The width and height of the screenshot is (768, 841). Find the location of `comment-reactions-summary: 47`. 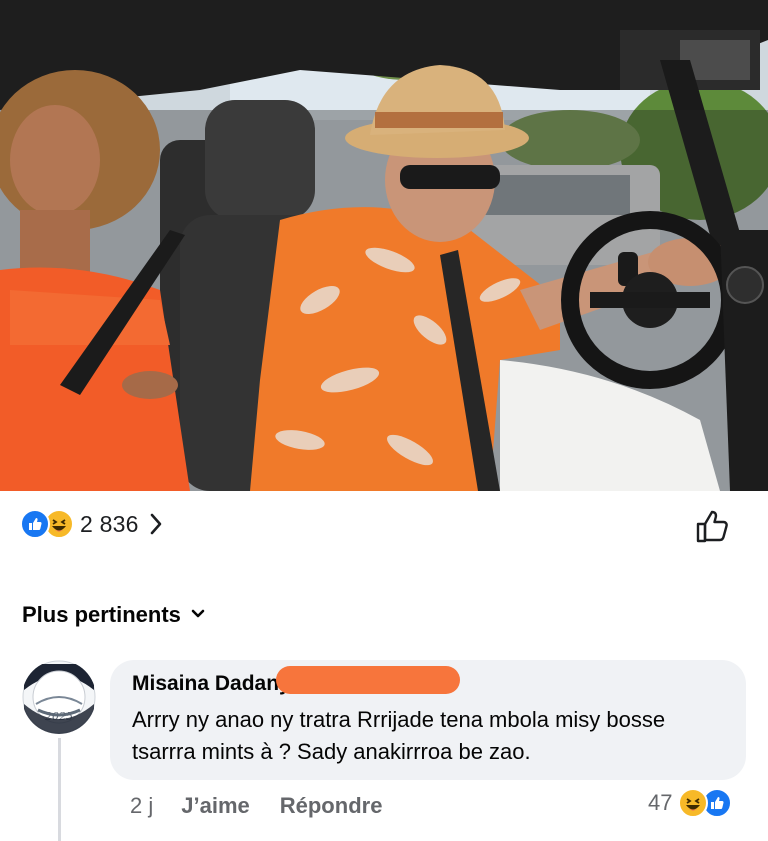

comment-reactions-summary: 47 is located at coordinates (690, 803).